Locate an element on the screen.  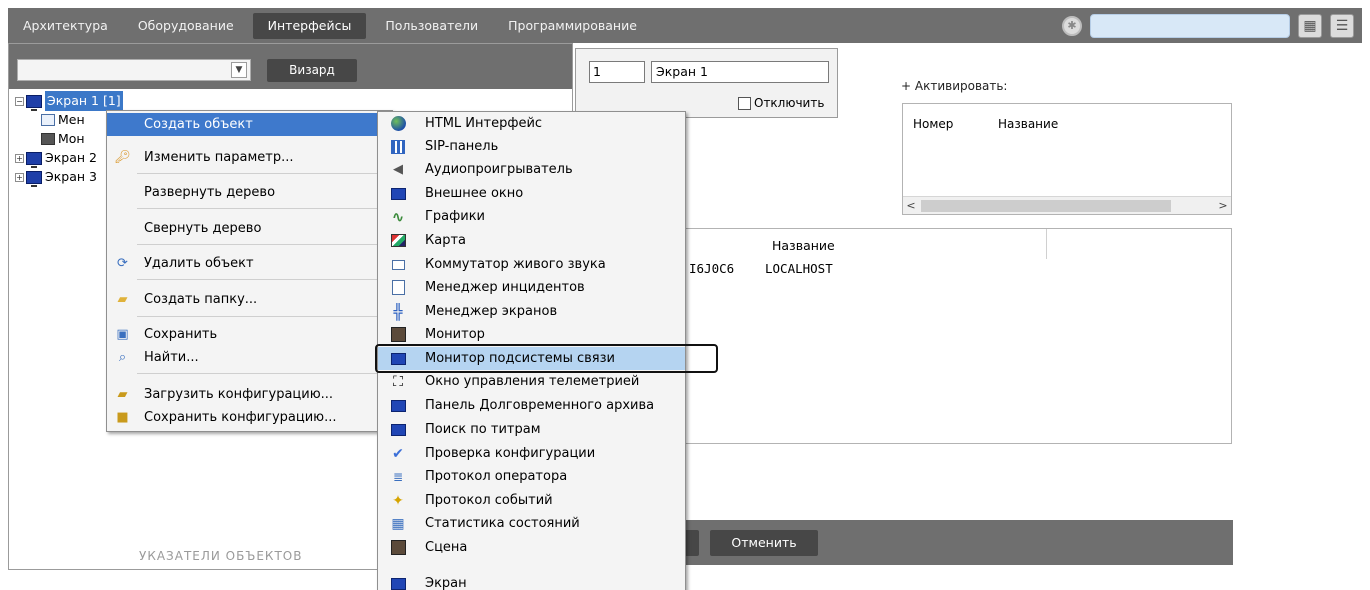
box-icon: ■ is located at coordinates (122, 417).